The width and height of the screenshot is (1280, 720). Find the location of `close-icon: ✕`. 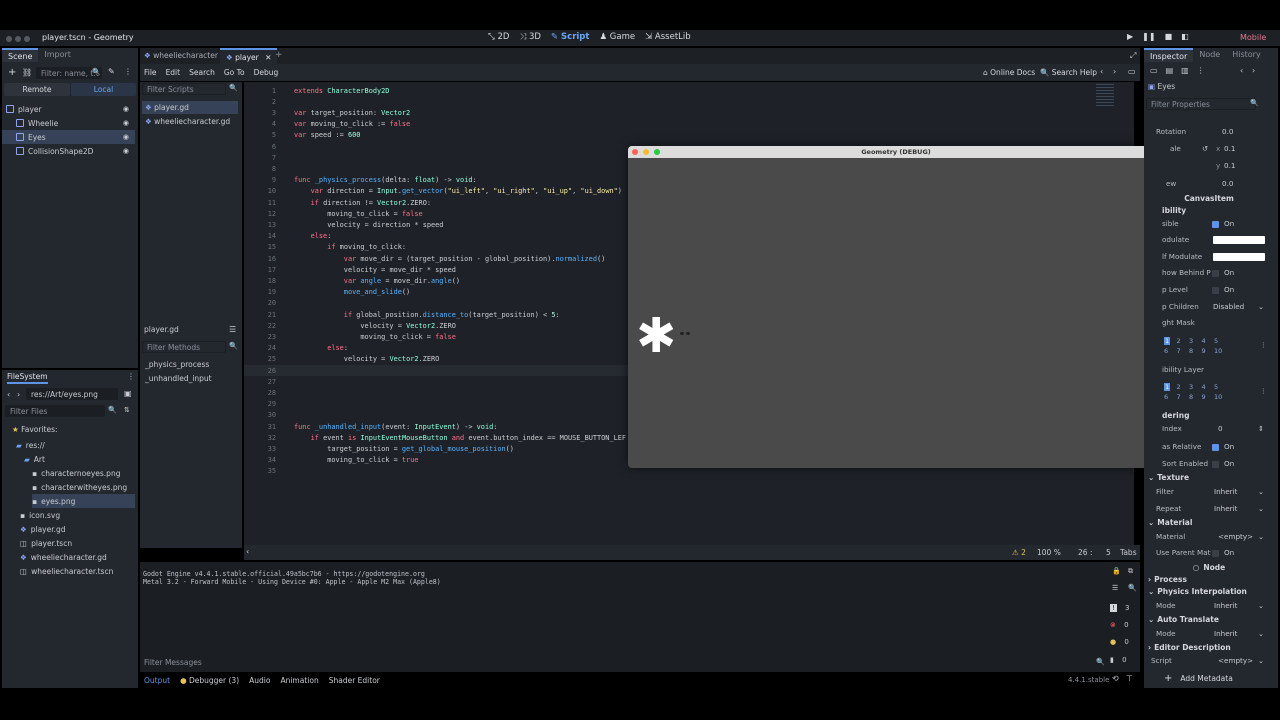

close-icon: ✕ is located at coordinates (268, 57).